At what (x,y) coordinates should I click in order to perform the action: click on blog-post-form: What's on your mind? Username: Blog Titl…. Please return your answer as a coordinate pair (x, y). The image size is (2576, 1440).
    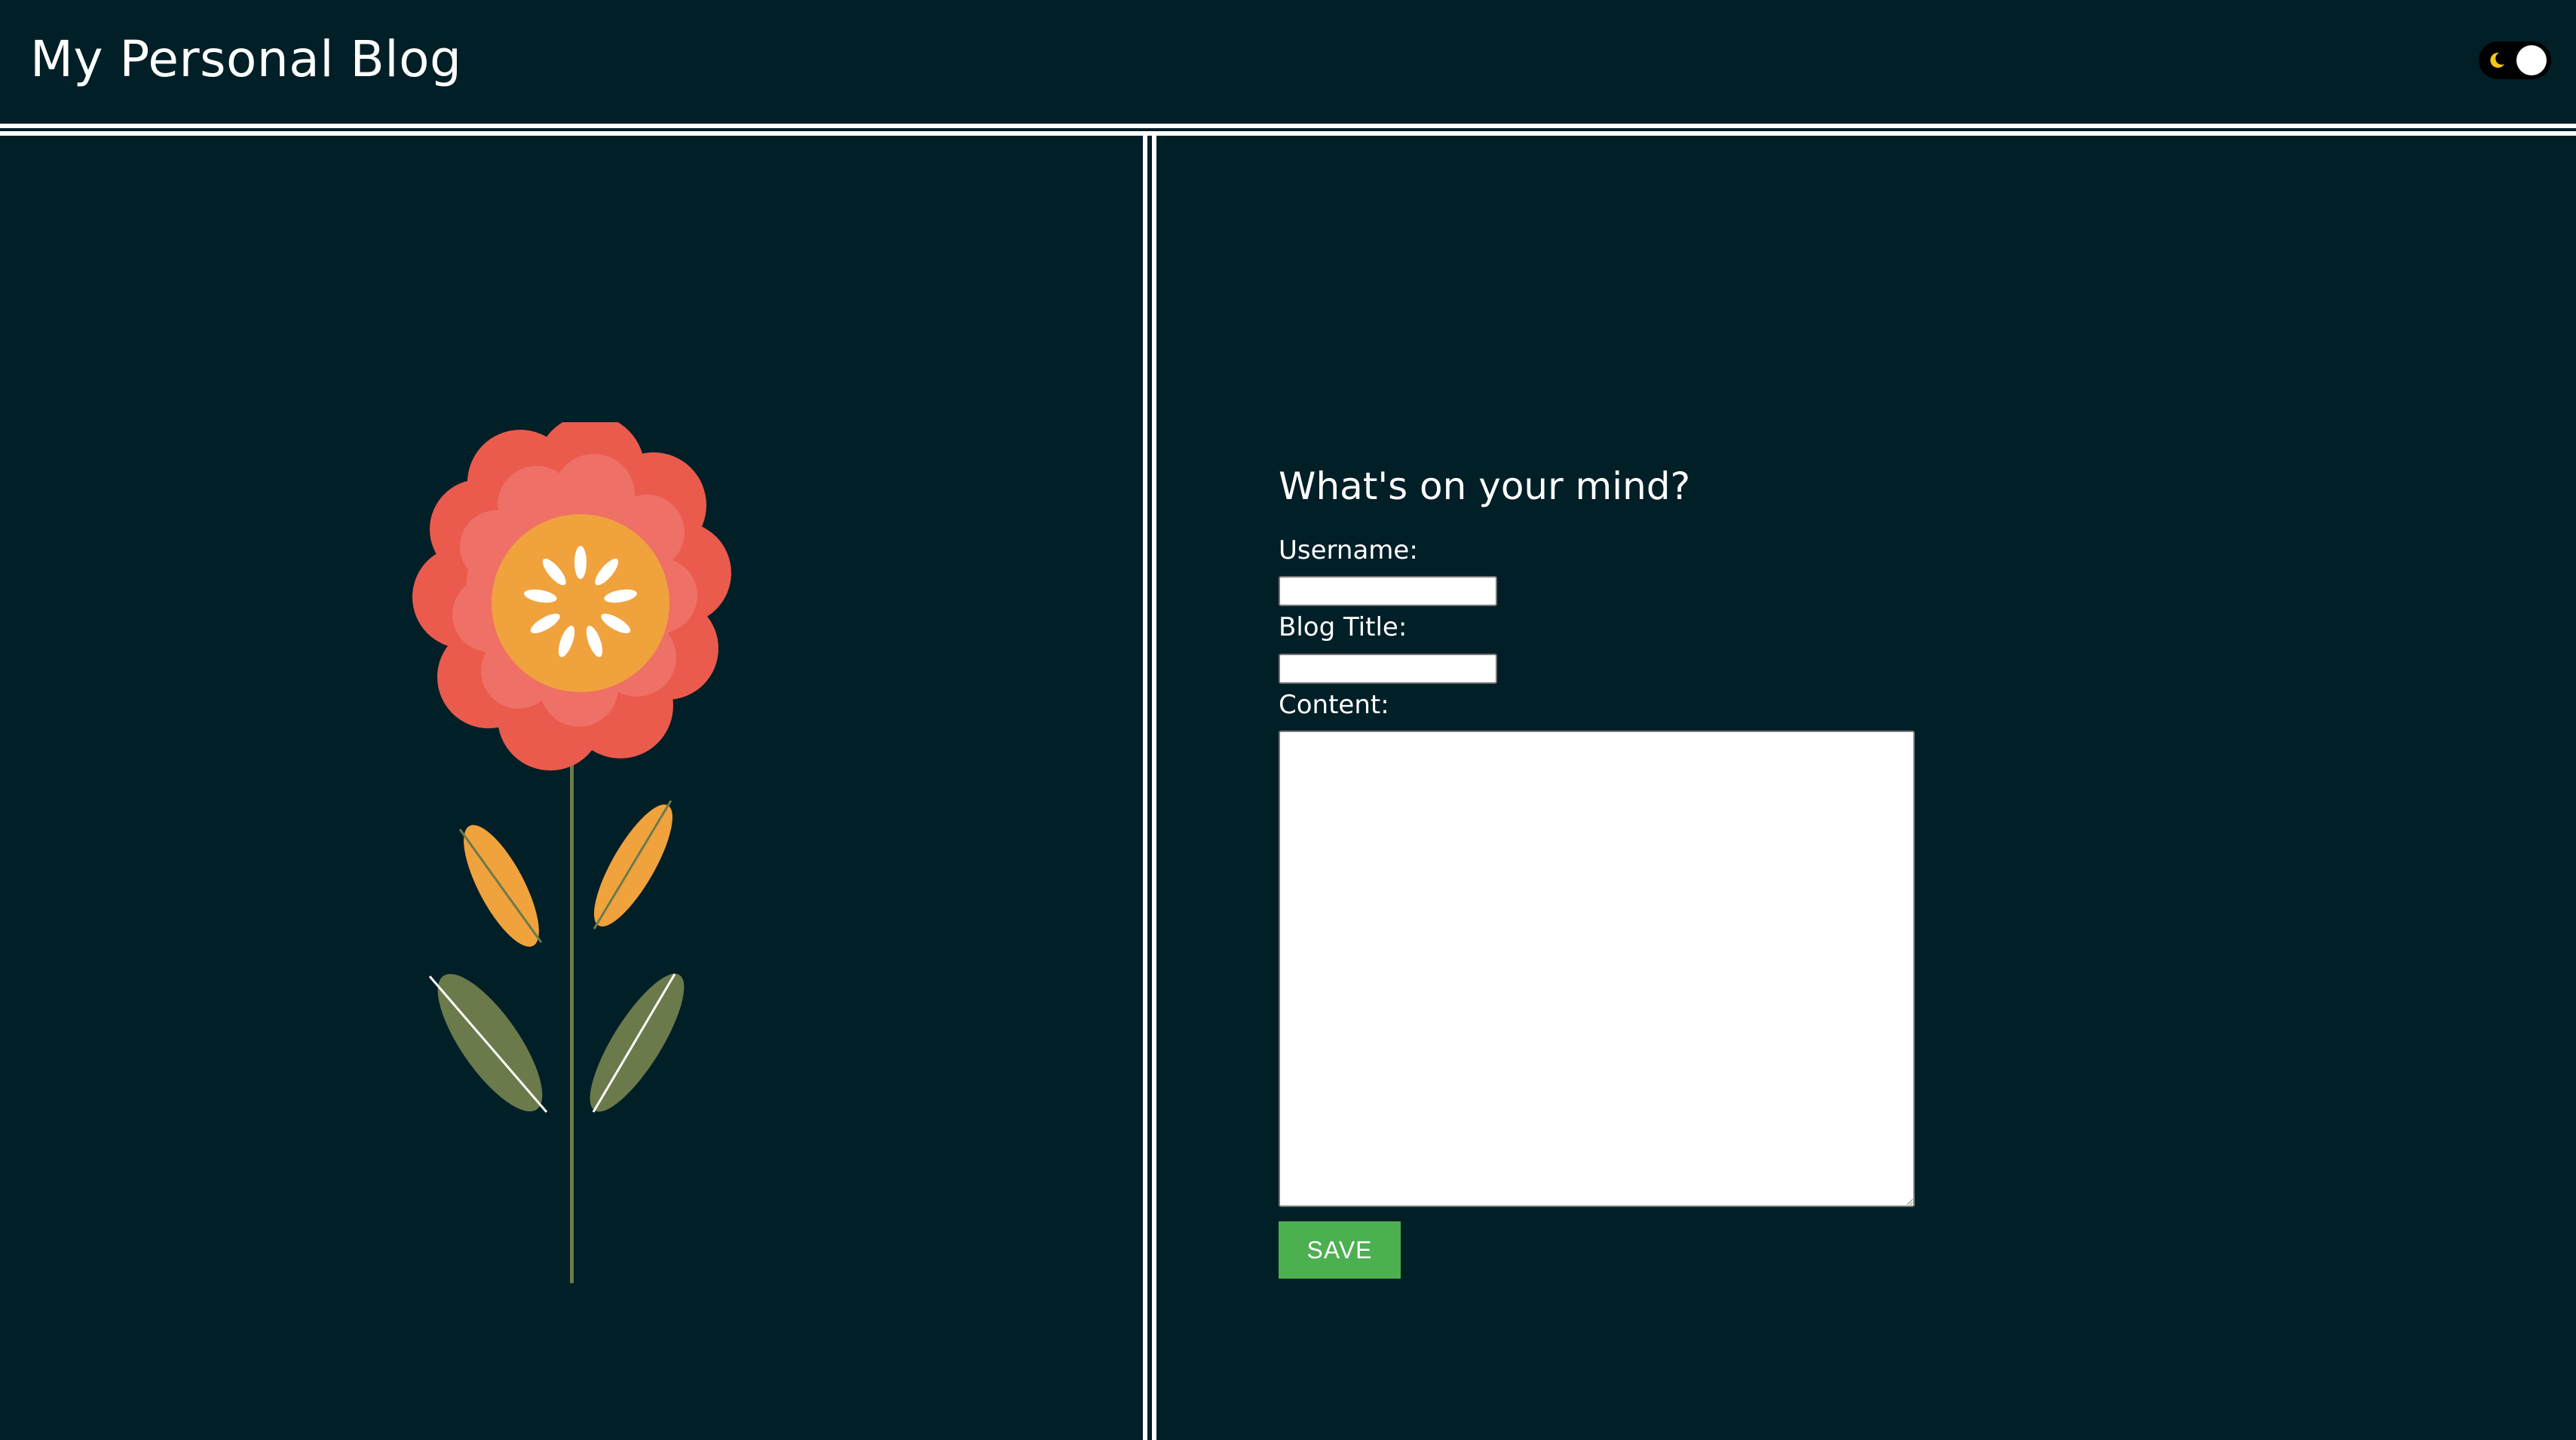
    Looking at the image, I should click on (1597, 869).